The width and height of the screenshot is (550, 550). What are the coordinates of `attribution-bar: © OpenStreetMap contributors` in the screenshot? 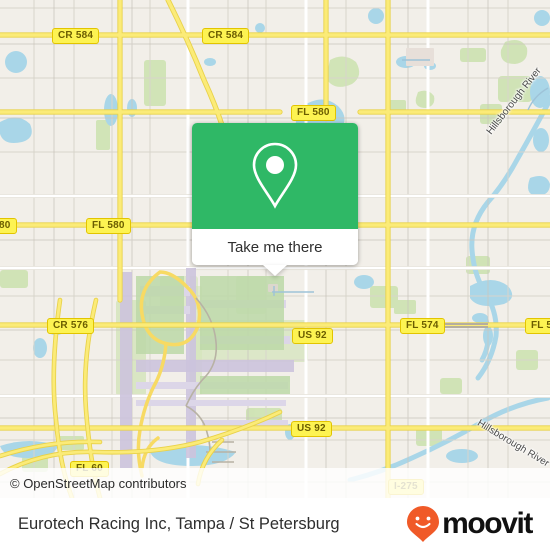 It's located at (275, 483).